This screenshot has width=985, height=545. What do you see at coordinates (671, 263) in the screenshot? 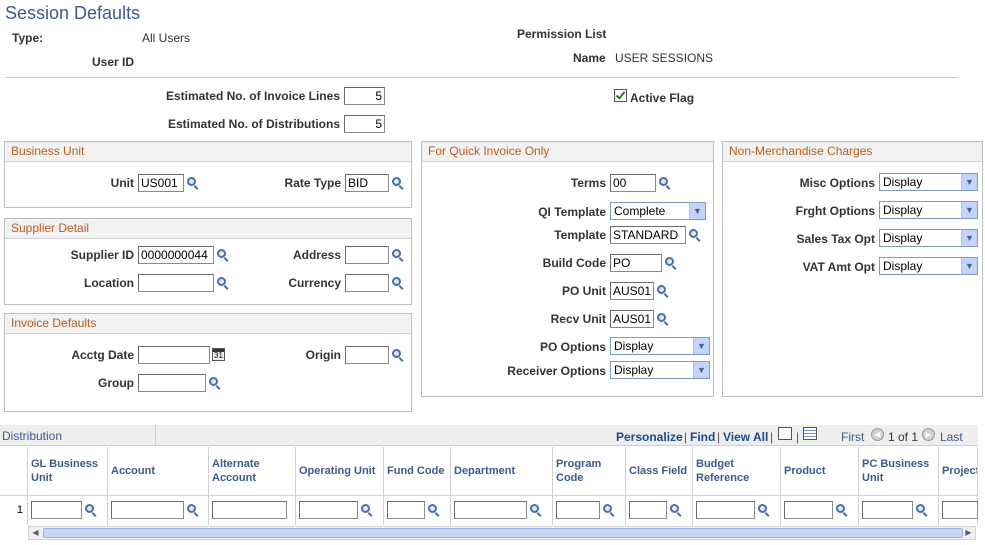
I see `build-code-lookup-icon` at bounding box center [671, 263].